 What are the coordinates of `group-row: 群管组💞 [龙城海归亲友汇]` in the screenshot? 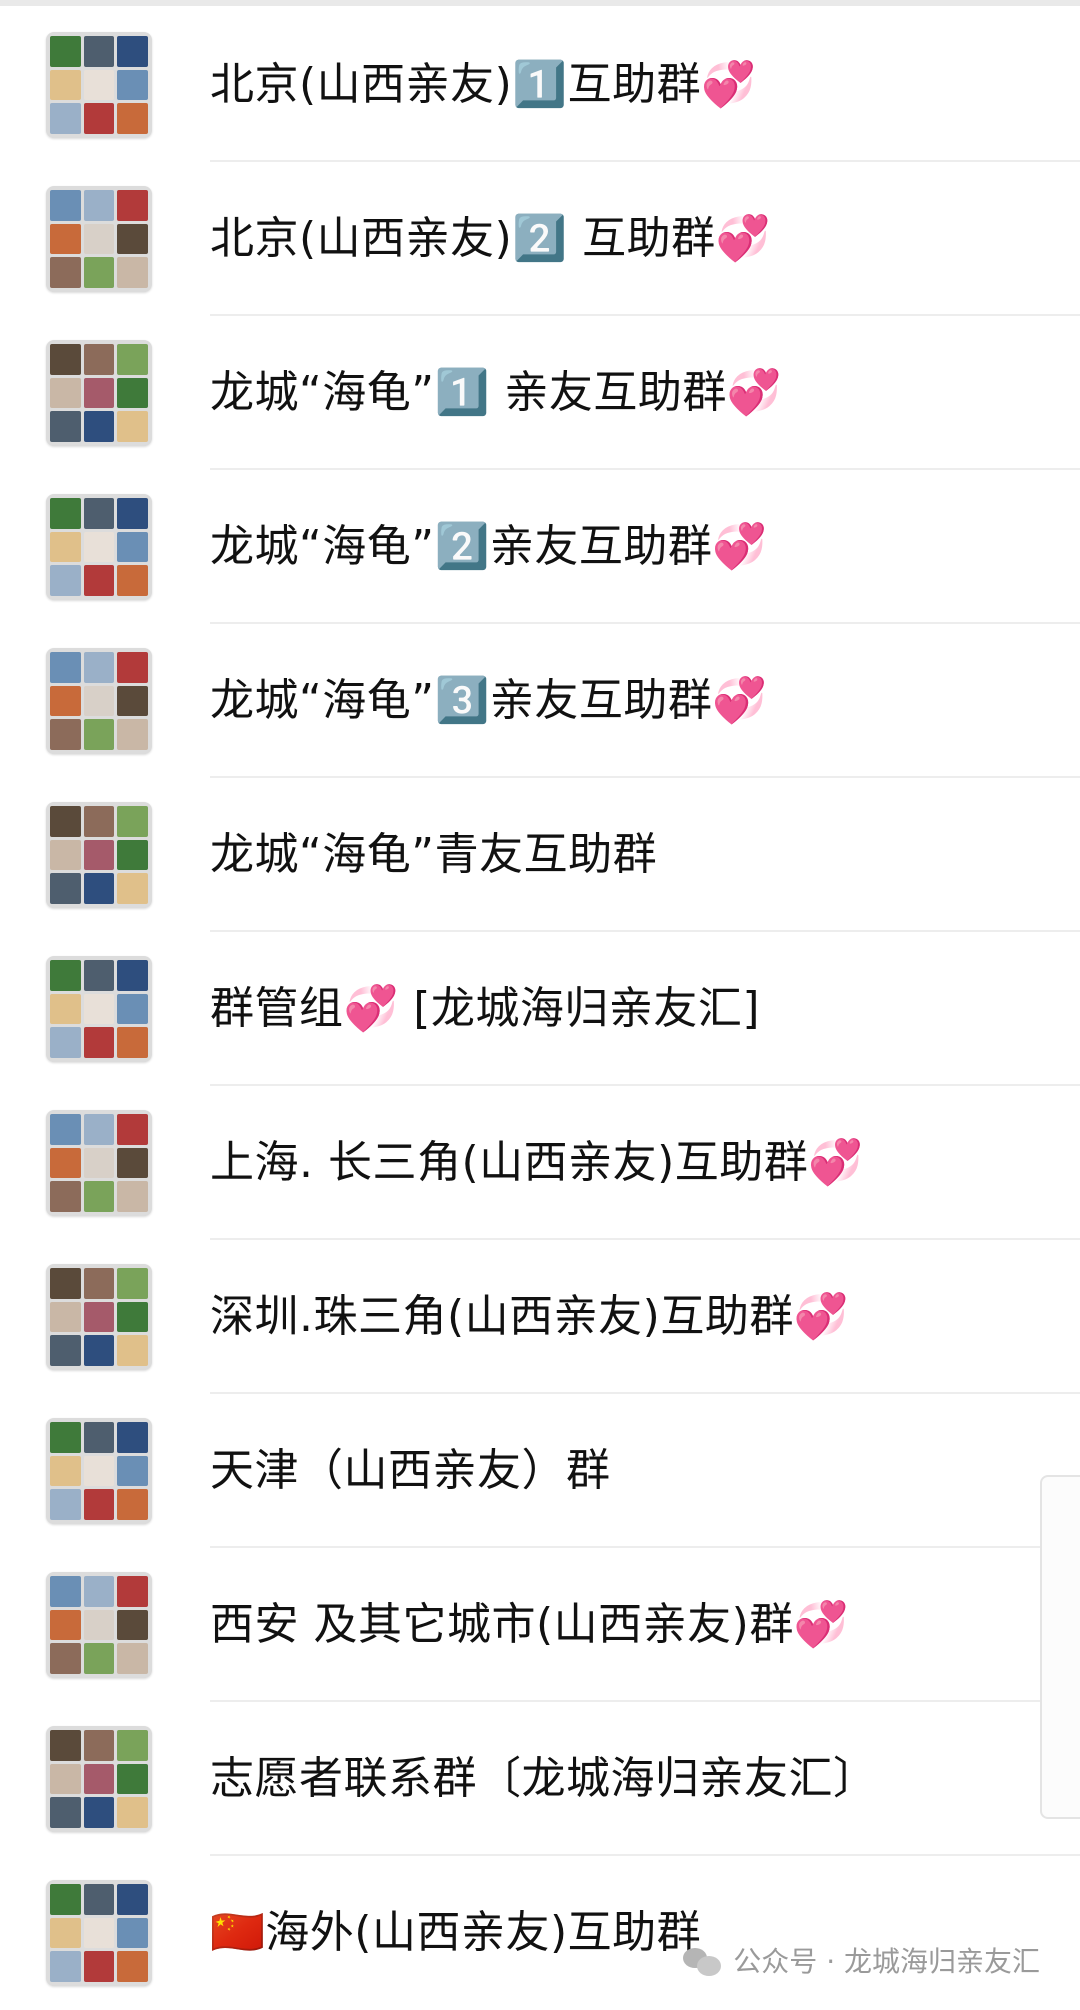 It's located at (540, 1009).